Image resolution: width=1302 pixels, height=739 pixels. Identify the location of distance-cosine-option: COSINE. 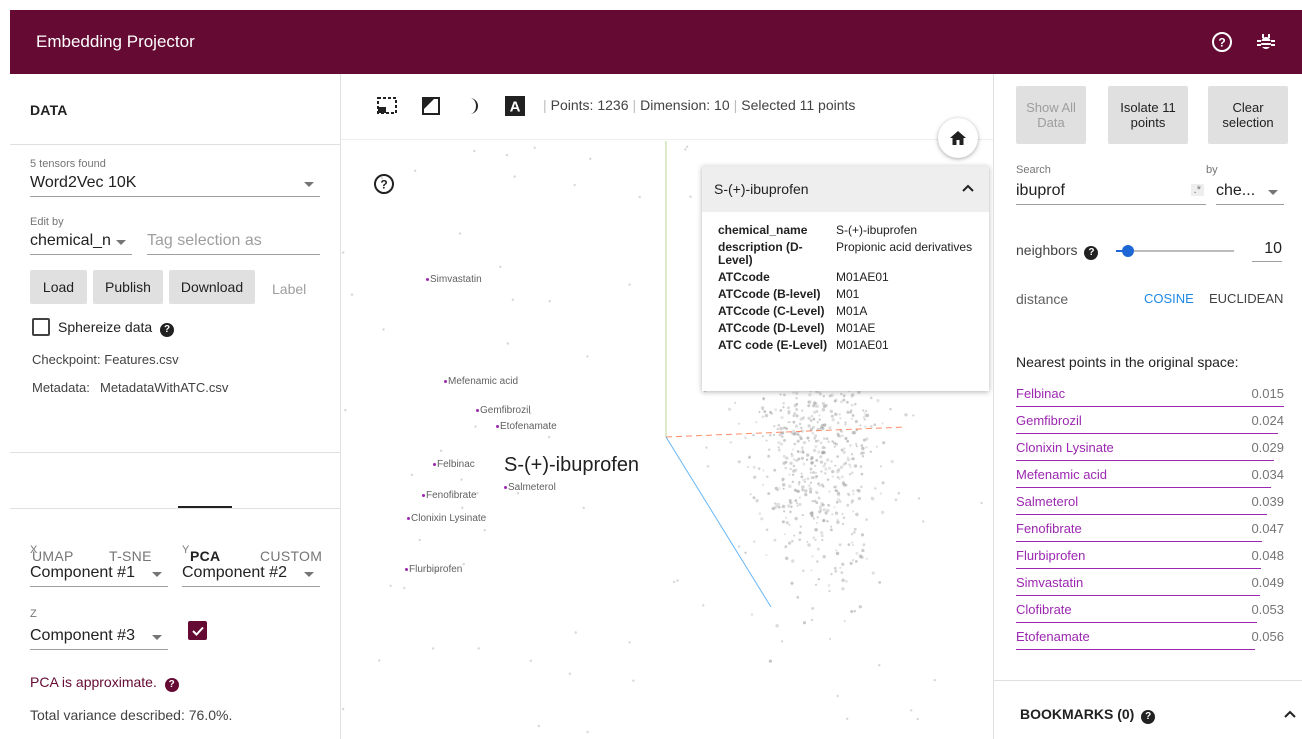
(1169, 298).